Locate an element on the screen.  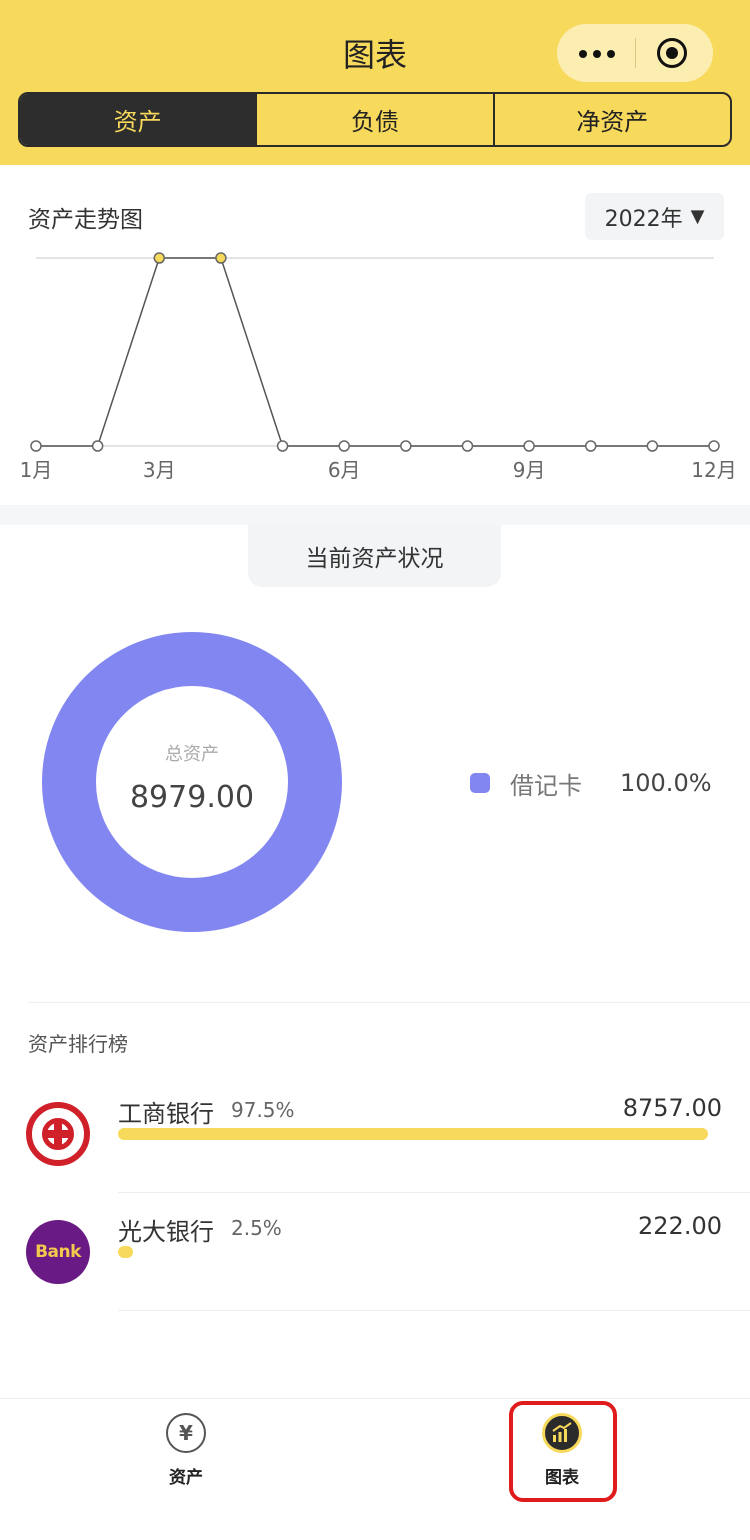
bank-name: 光大银行 is located at coordinates (166, 1232).